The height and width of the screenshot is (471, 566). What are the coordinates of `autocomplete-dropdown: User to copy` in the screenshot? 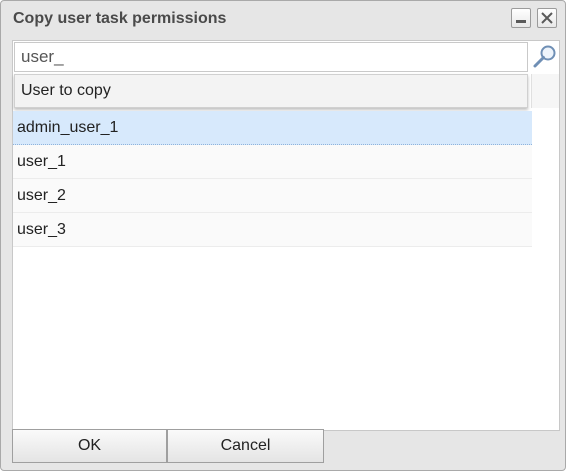 It's located at (271, 91).